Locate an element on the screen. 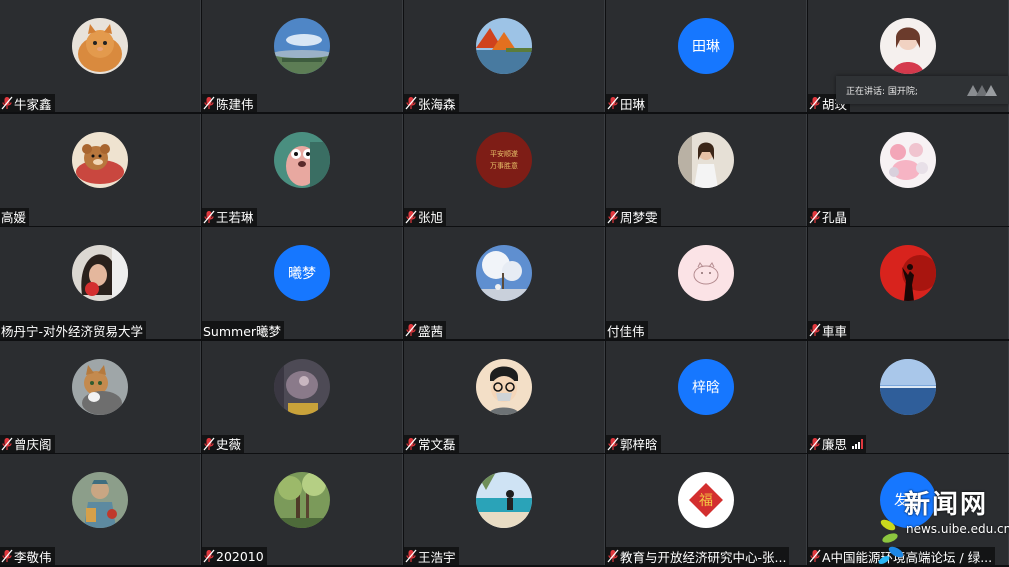  participant-namebar: 王若琳 is located at coordinates (229, 216).